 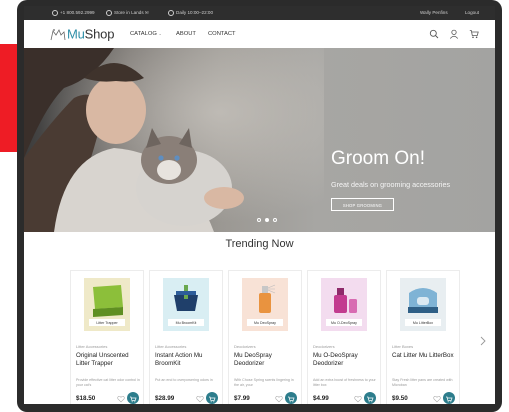 What do you see at coordinates (434, 13) in the screenshot?
I see `user-name: Wally Penfins` at bounding box center [434, 13].